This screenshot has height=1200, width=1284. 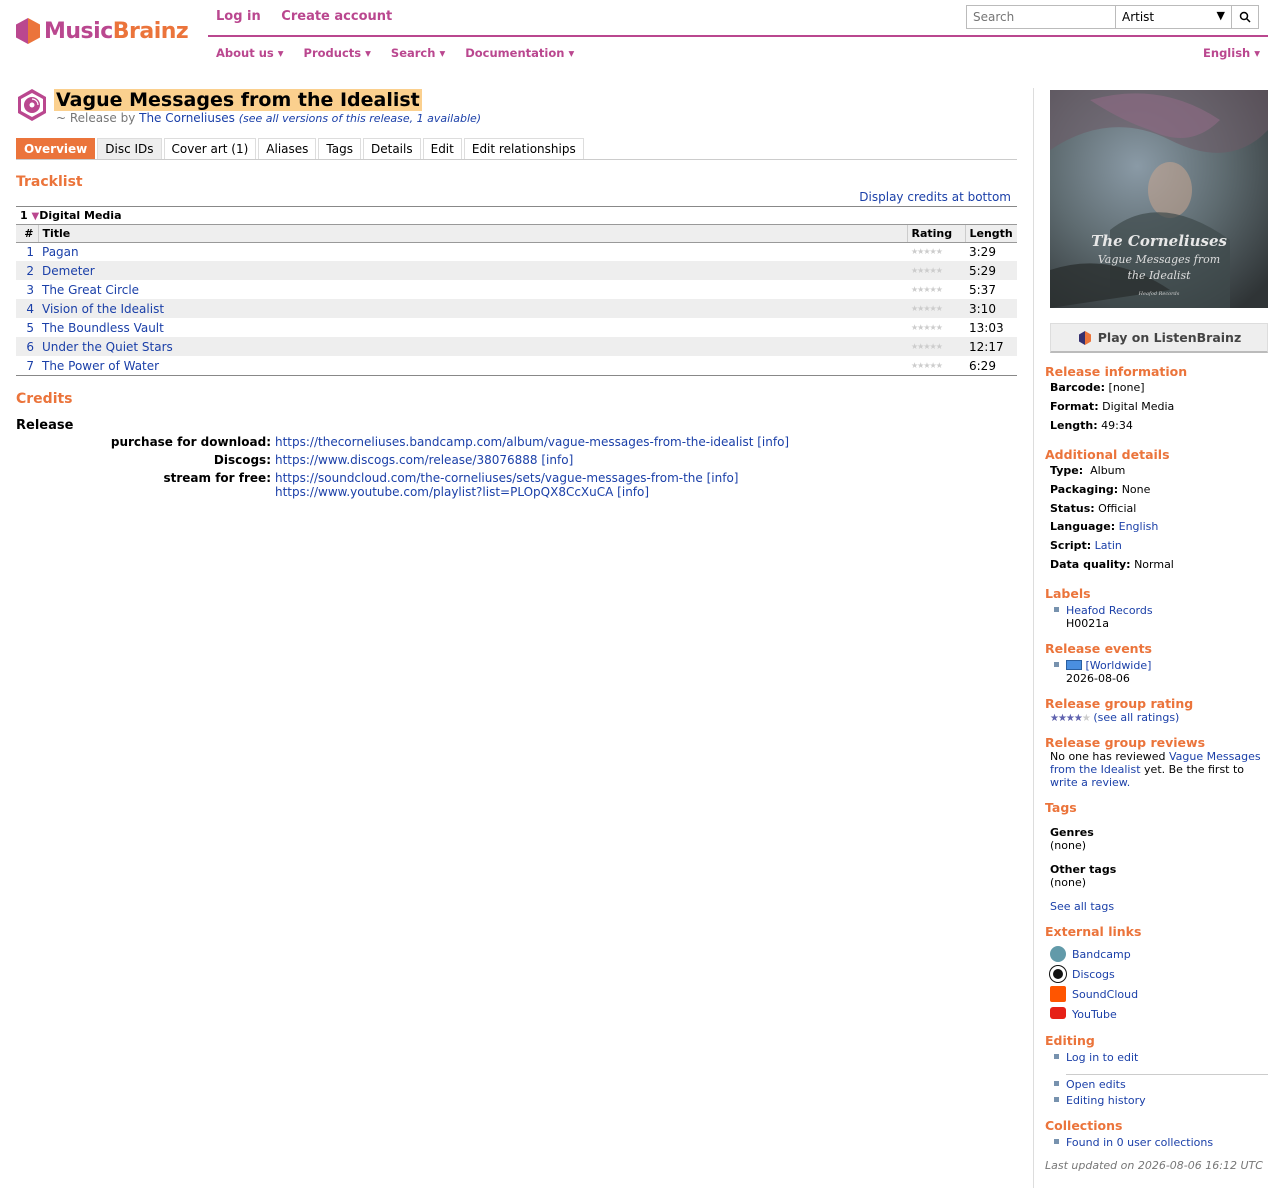 What do you see at coordinates (1070, 718) in the screenshot?
I see `rating-stars: ★★★★★ ★★★★★` at bounding box center [1070, 718].